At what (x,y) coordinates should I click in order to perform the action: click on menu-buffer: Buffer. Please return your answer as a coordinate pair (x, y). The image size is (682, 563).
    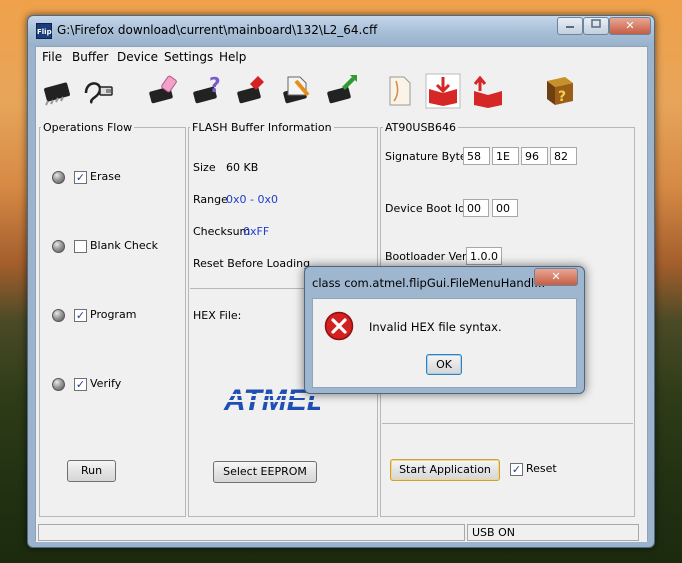
    Looking at the image, I should click on (90, 57).